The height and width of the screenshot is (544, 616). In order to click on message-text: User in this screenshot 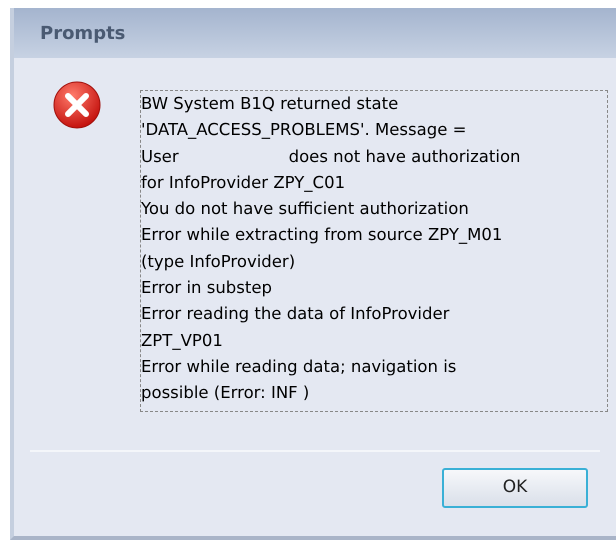, I will do `click(160, 157)`.